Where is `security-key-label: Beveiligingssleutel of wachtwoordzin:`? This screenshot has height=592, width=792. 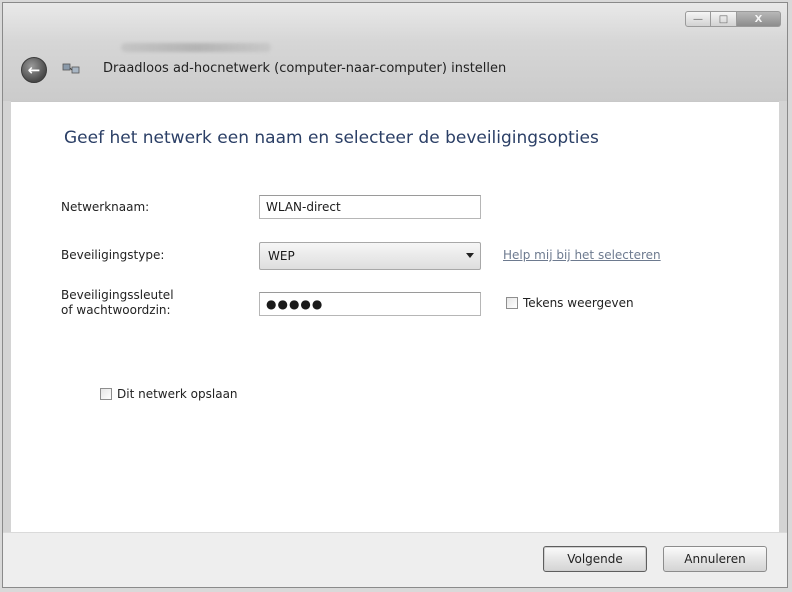 security-key-label: Beveiligingssleutel of wachtwoordzin: is located at coordinates (117, 303).